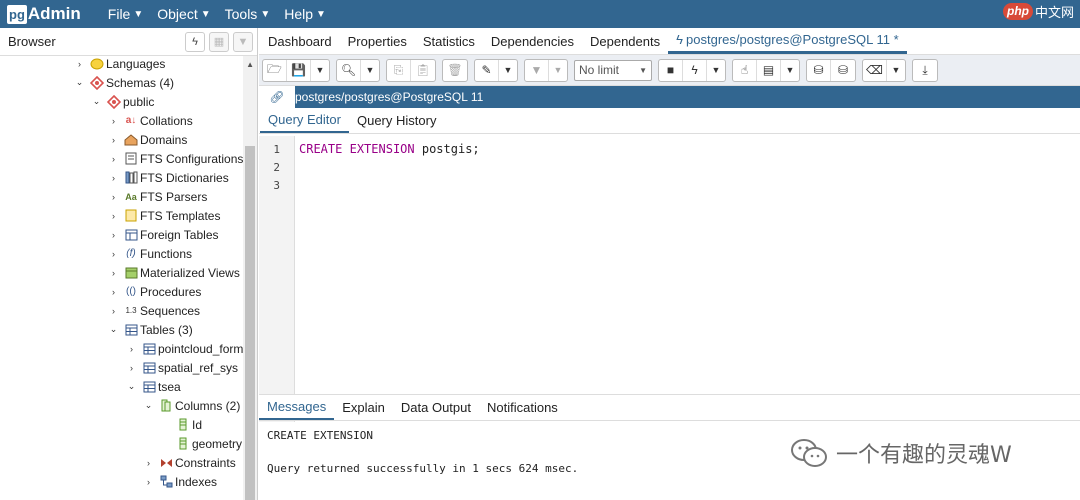  Describe the element at coordinates (687, 97) in the screenshot. I see `connection-label: postgres/postgres@PostgreSQL 11` at that location.